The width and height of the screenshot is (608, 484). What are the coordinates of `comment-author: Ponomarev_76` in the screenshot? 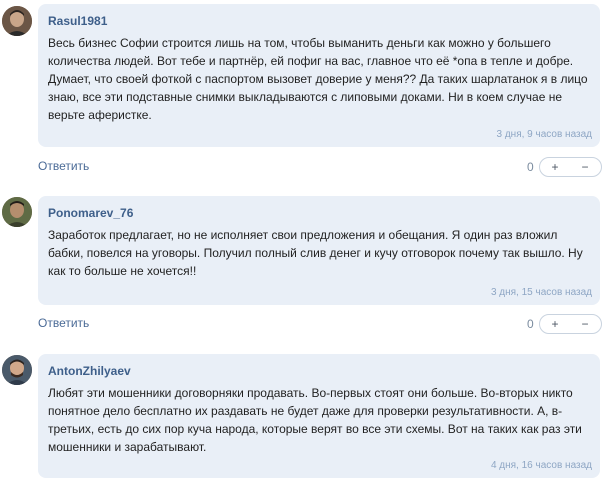 It's located at (318, 213).